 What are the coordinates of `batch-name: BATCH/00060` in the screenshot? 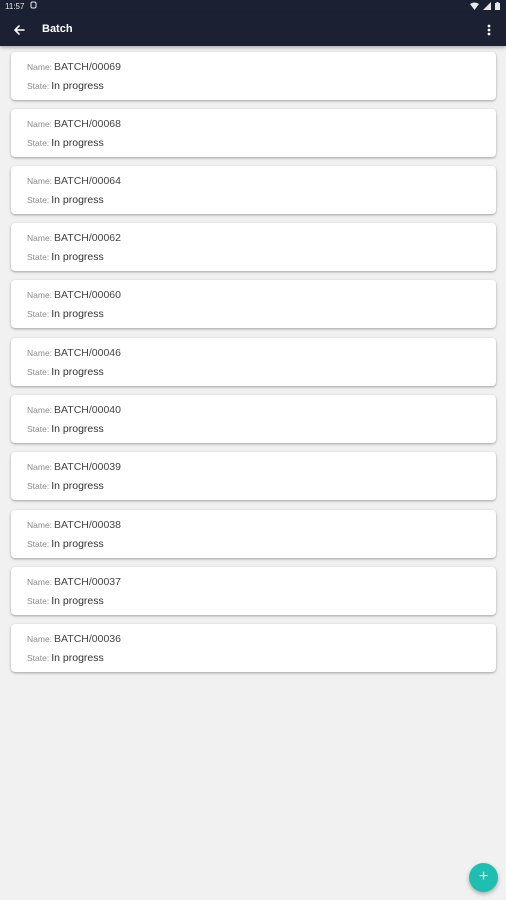 It's located at (87, 295).